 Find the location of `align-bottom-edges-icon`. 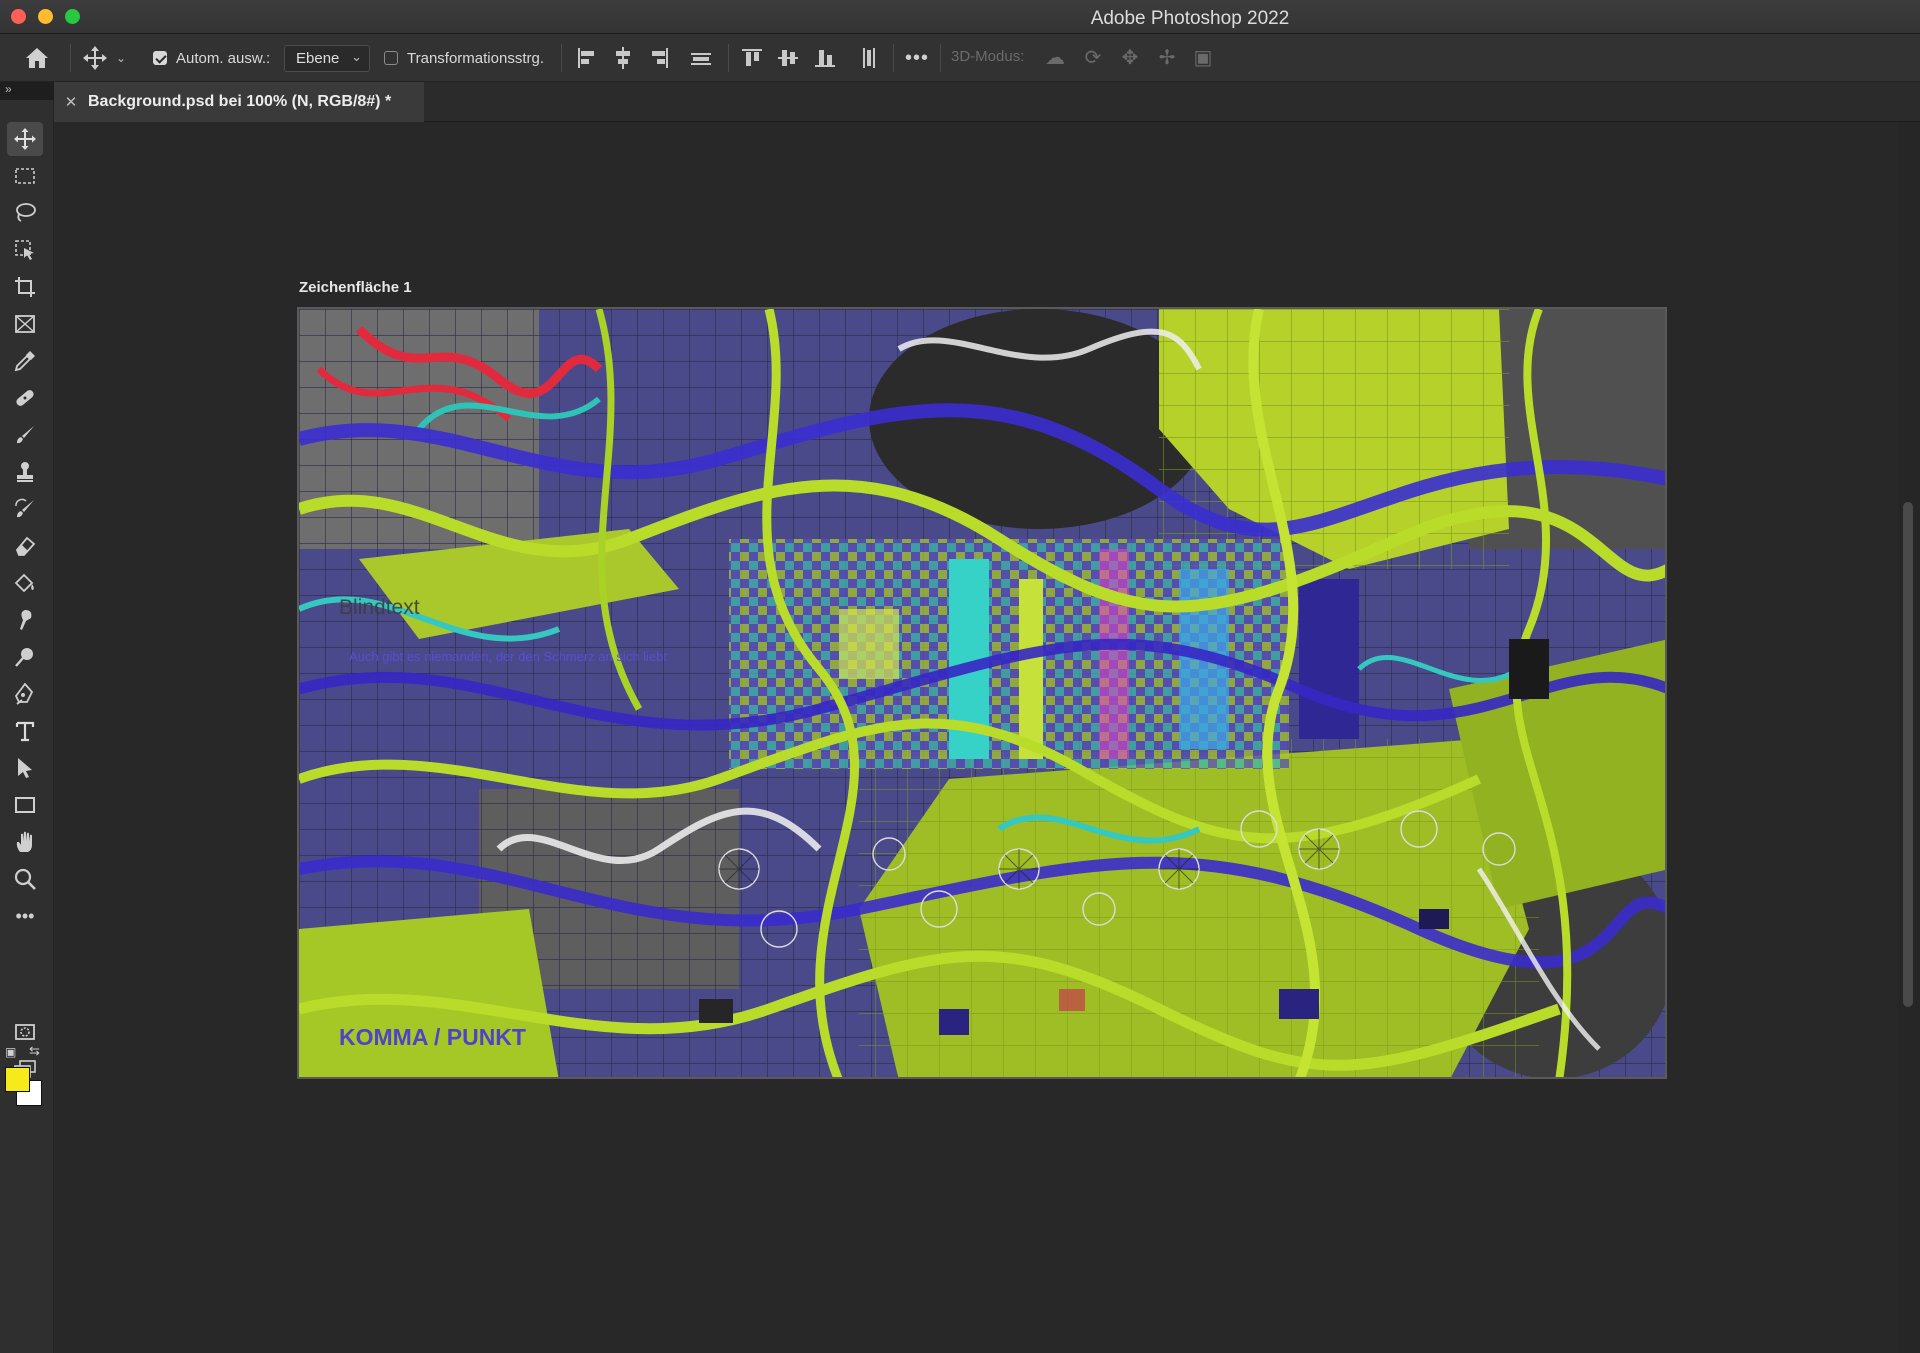

align-bottom-edges-icon is located at coordinates (825, 58).